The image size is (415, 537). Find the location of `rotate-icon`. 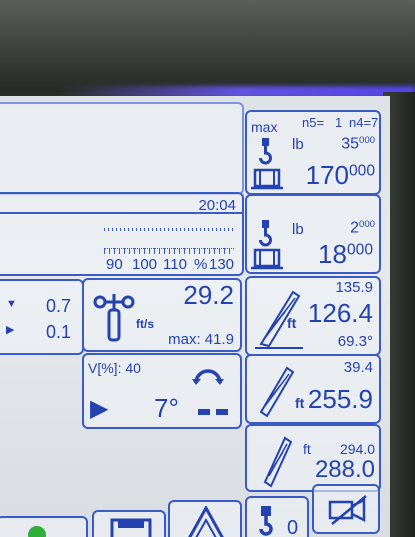

rotate-icon is located at coordinates (208, 376).